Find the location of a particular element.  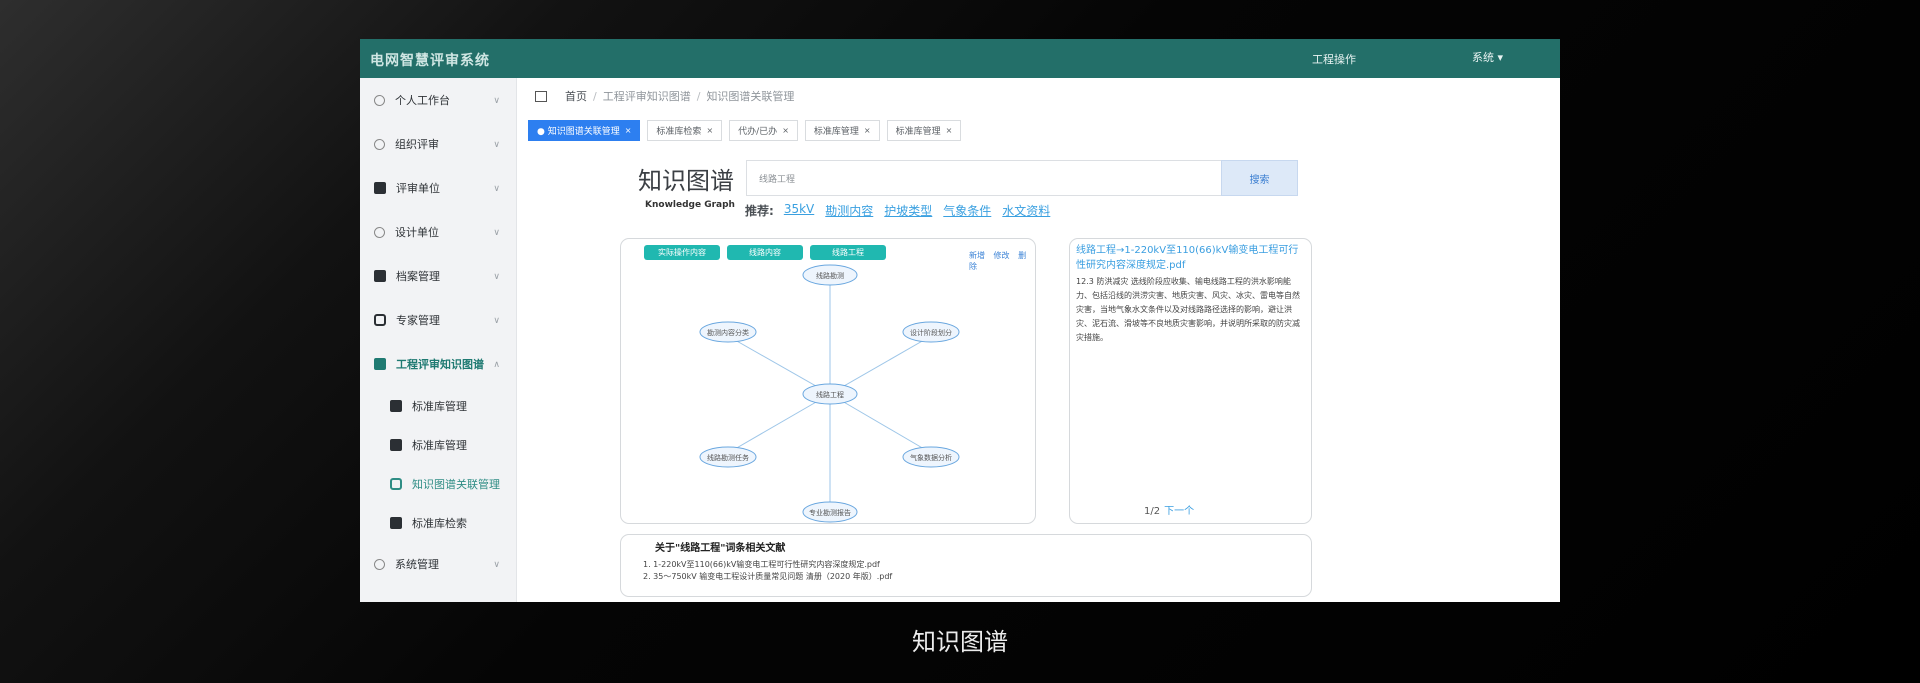

breadcrumb-home: 首页 is located at coordinates (576, 96).